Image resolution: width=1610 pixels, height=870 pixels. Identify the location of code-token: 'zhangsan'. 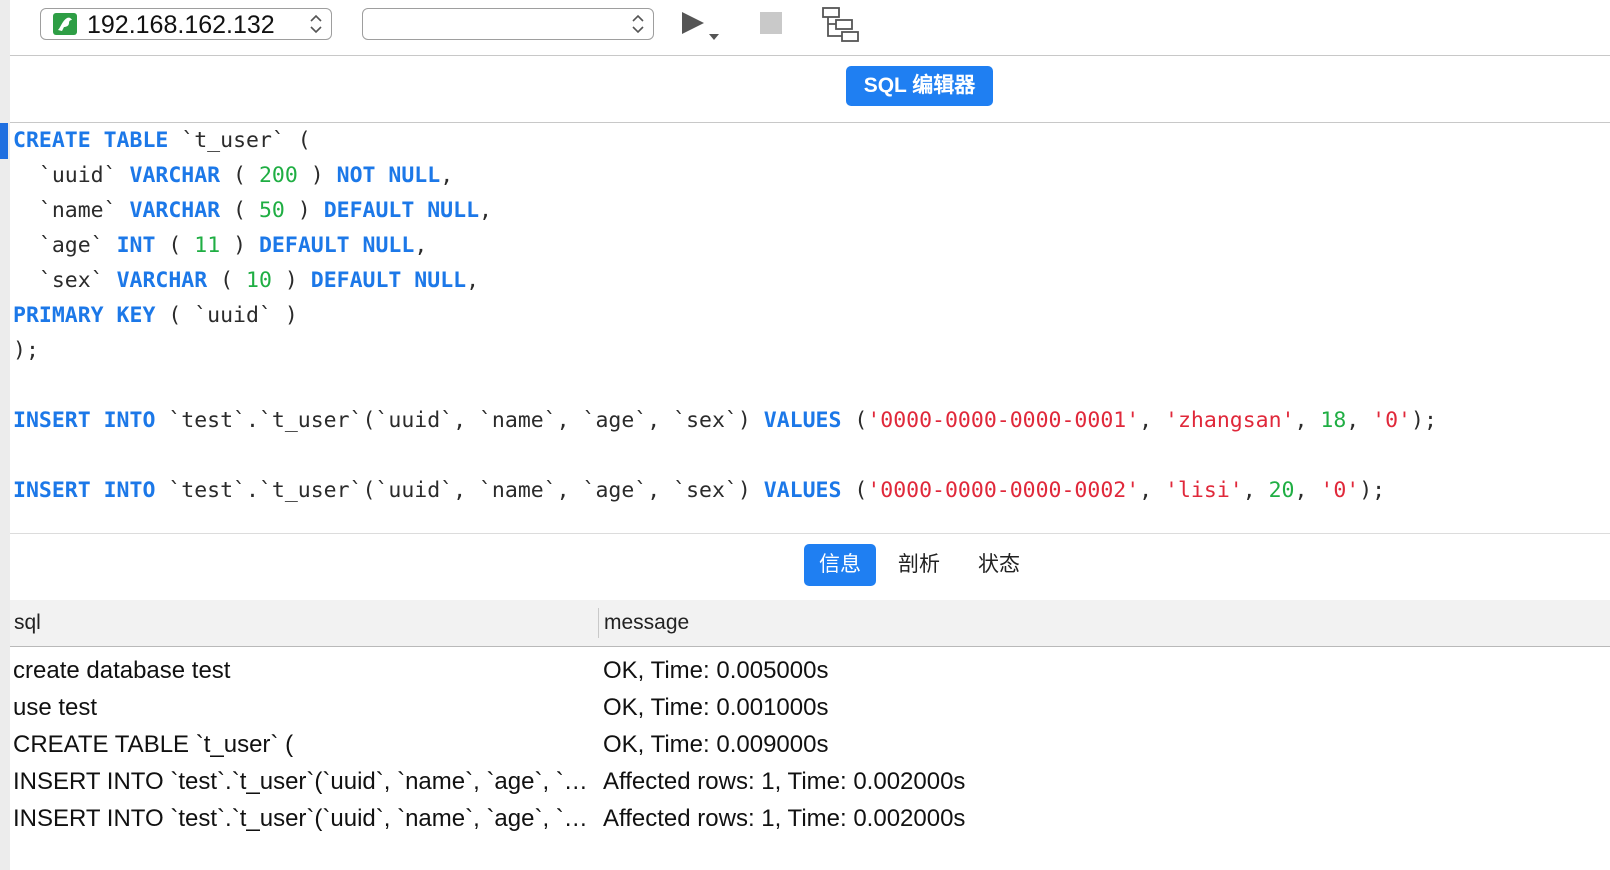
(1230, 420).